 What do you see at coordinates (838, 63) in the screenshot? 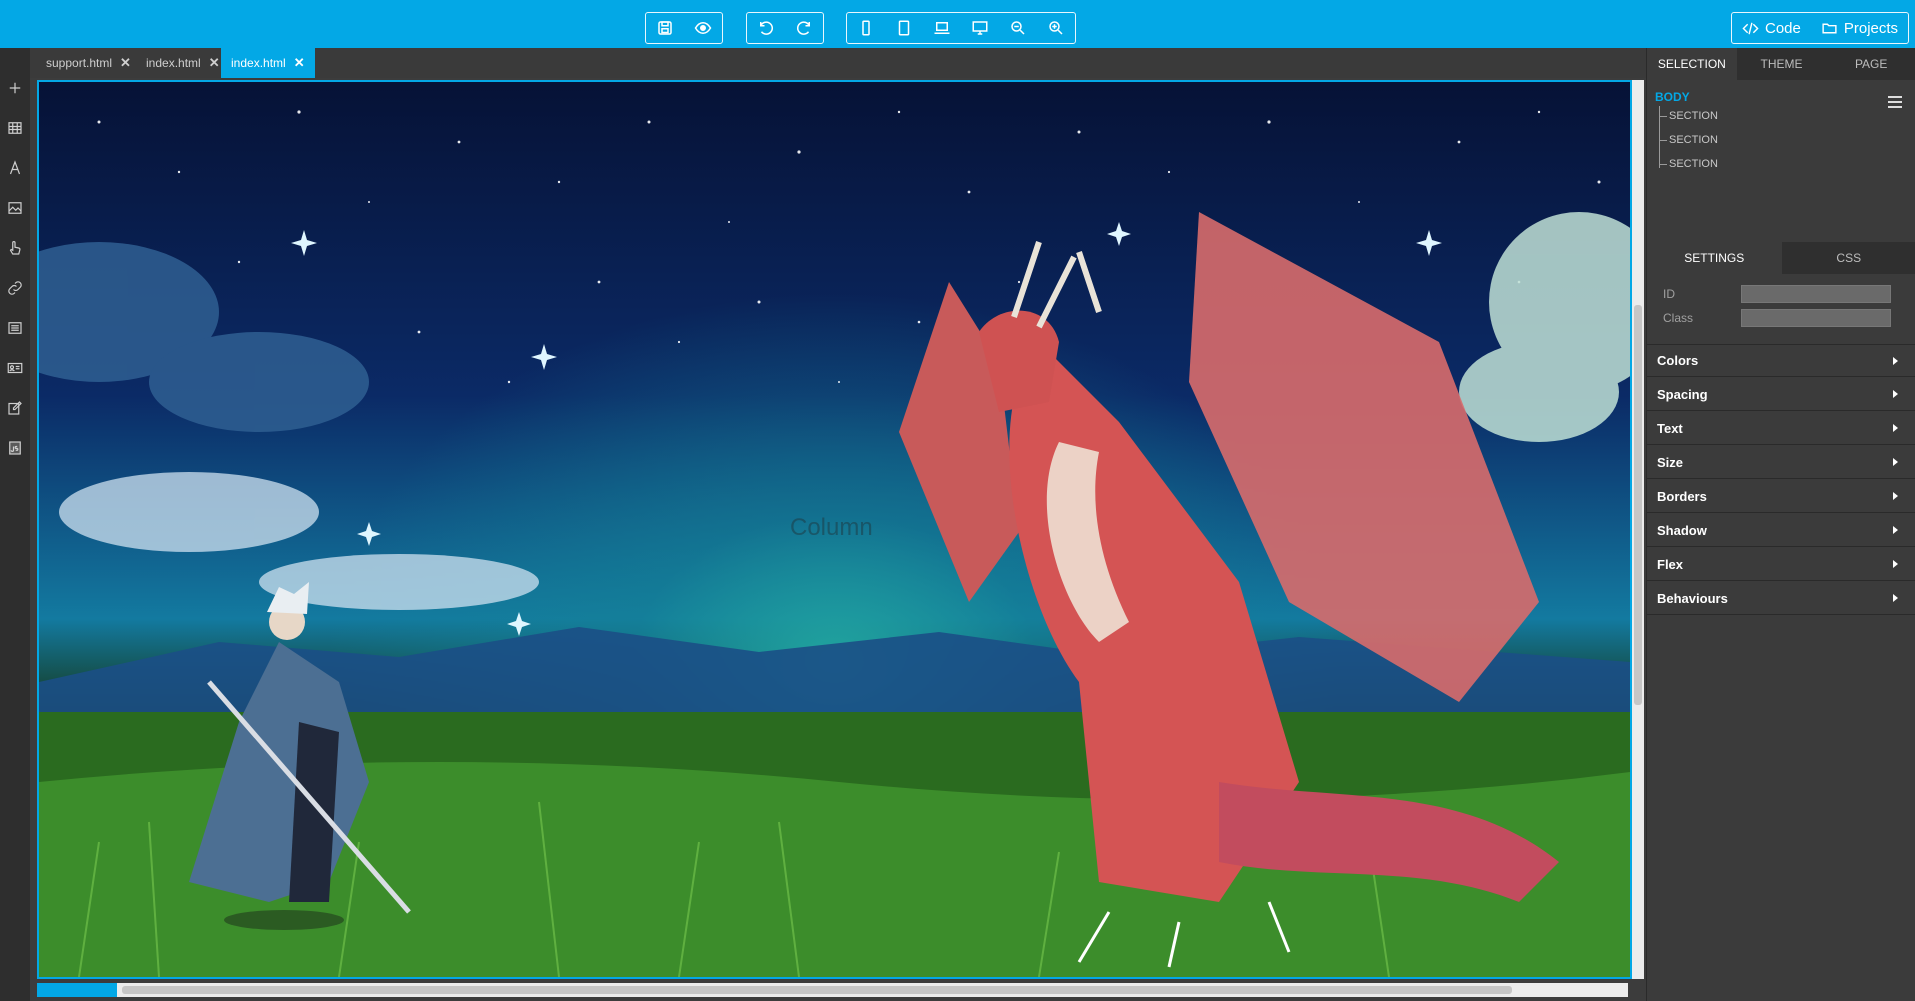
I see `file-tab-bar: support.html ✕ index.html ✕ index.html ✕` at bounding box center [838, 63].